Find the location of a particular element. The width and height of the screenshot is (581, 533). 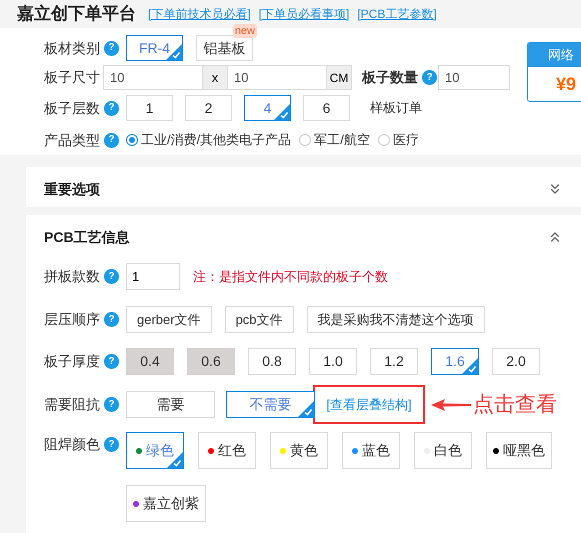

field-label: 需要阻抗 is located at coordinates (72, 404).